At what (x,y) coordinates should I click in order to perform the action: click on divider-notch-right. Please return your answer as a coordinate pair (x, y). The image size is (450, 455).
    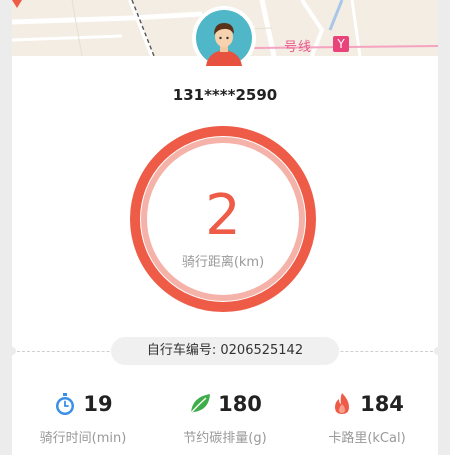
    Looking at the image, I should click on (436, 351).